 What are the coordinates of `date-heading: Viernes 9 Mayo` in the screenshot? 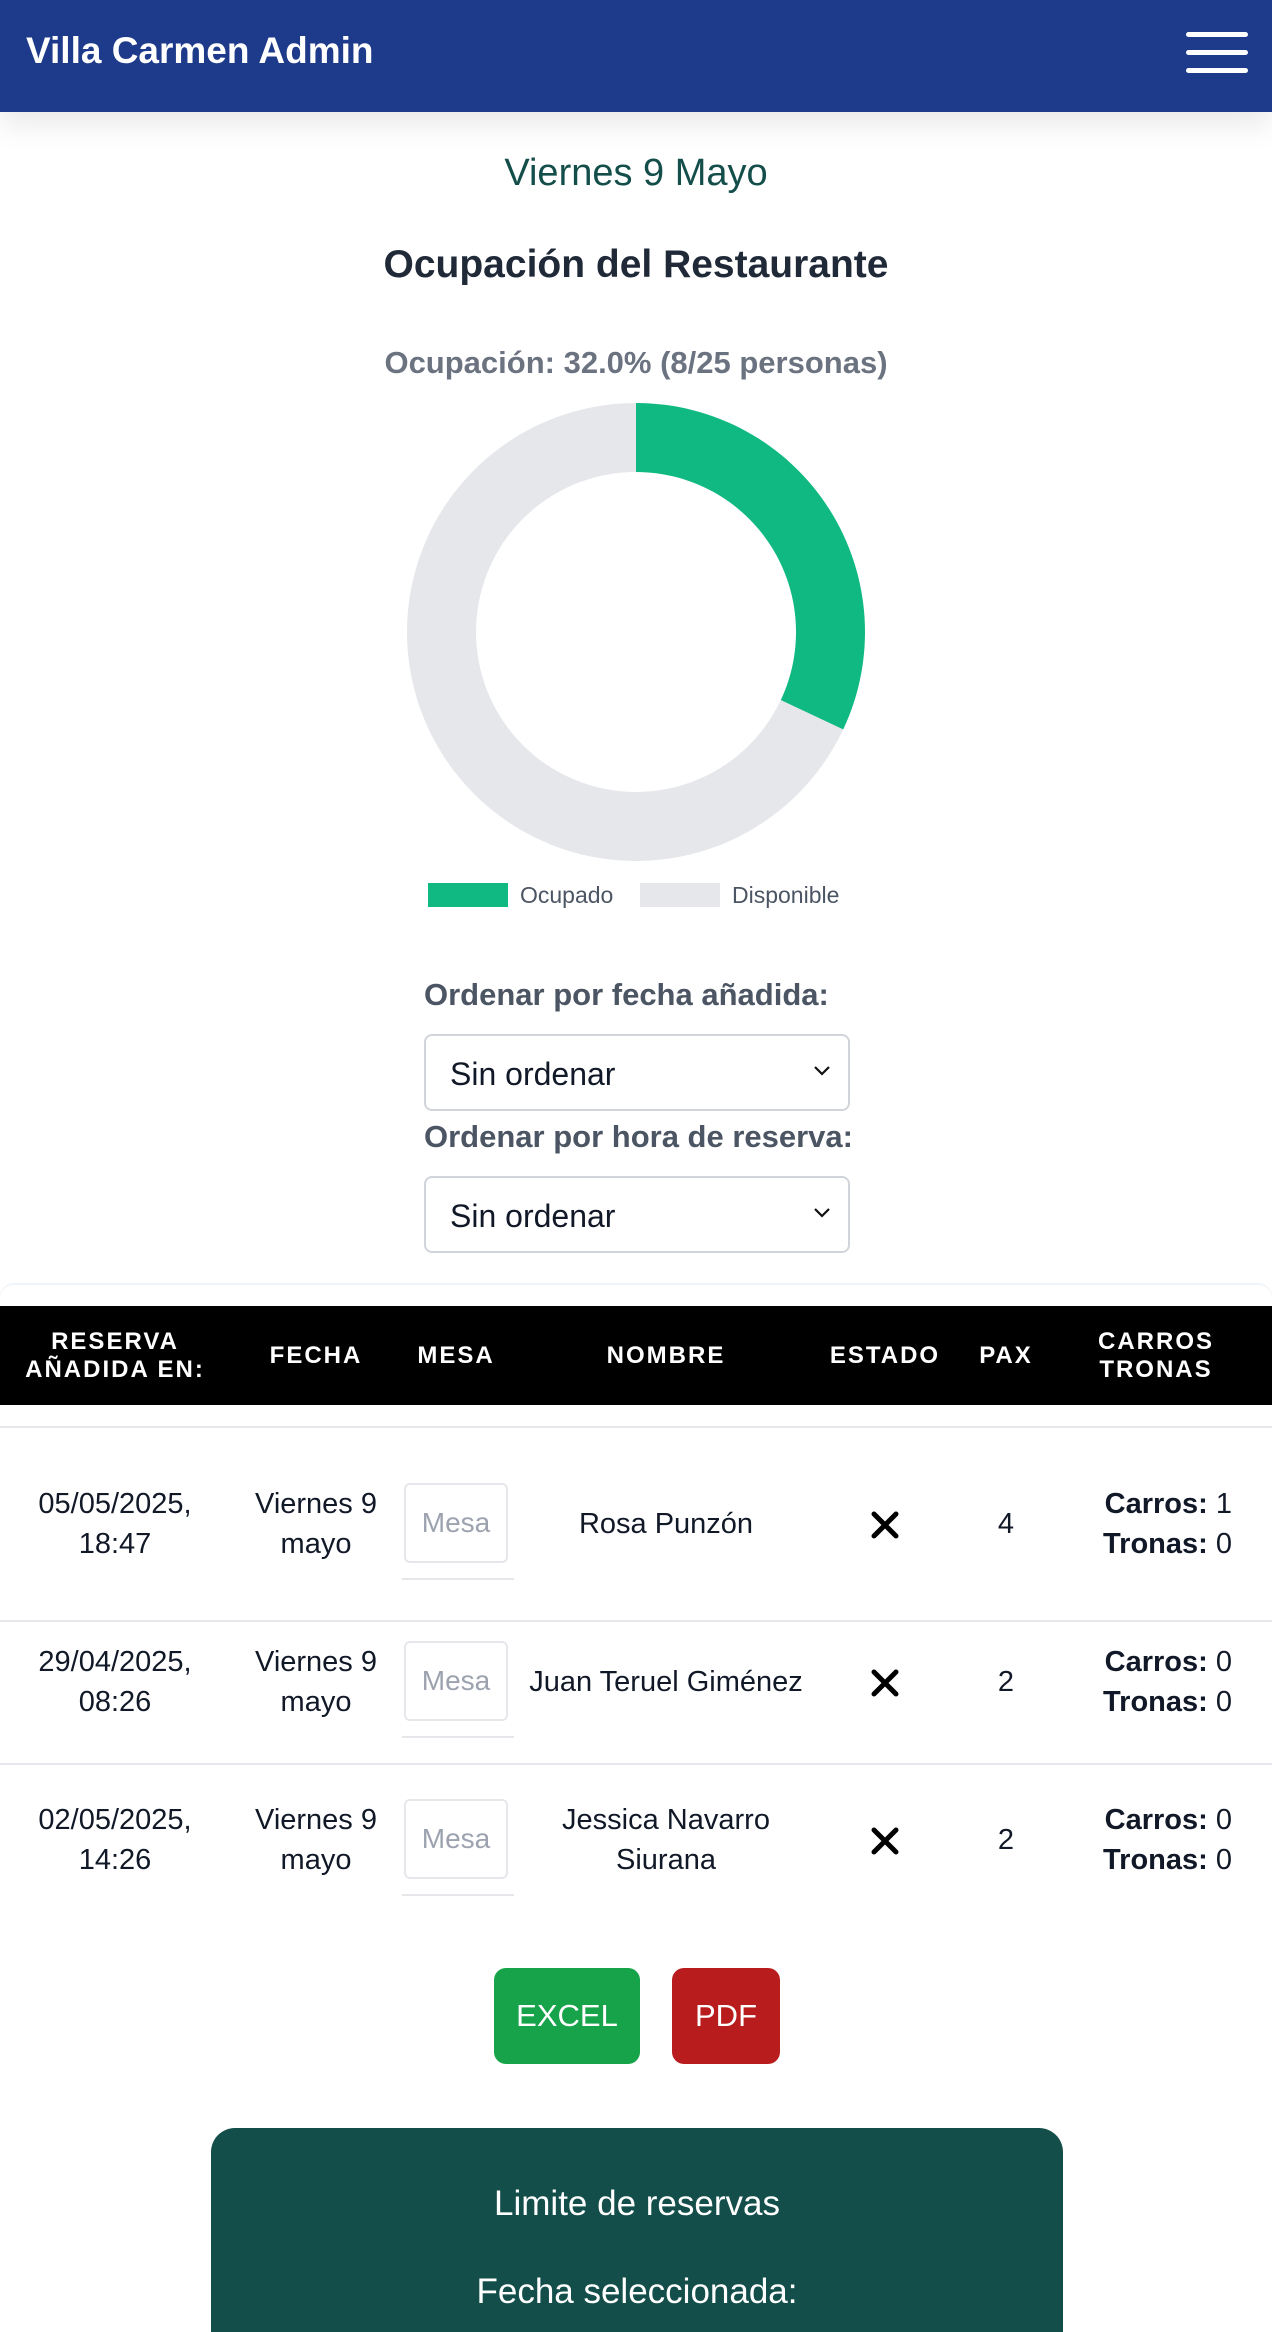 It's located at (636, 173).